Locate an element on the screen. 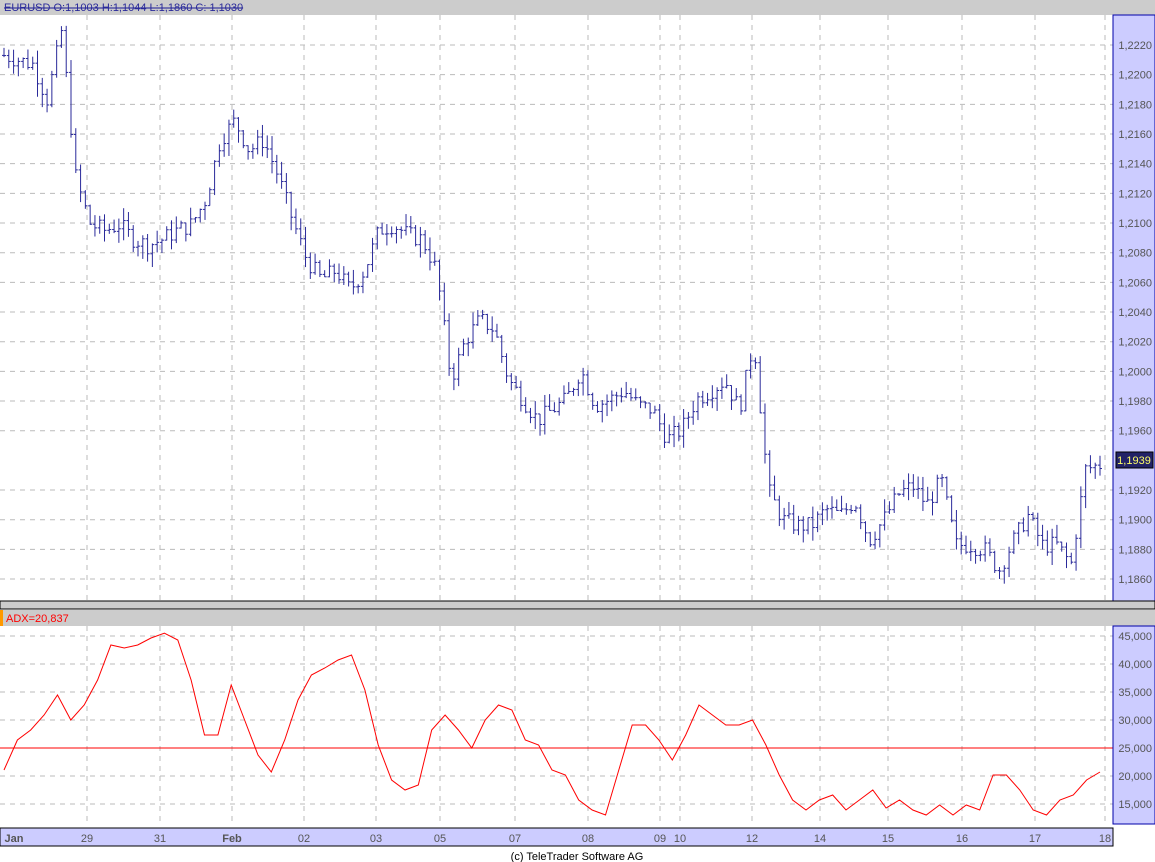 The image size is (1155, 862). time-axis is located at coordinates (557, 837).